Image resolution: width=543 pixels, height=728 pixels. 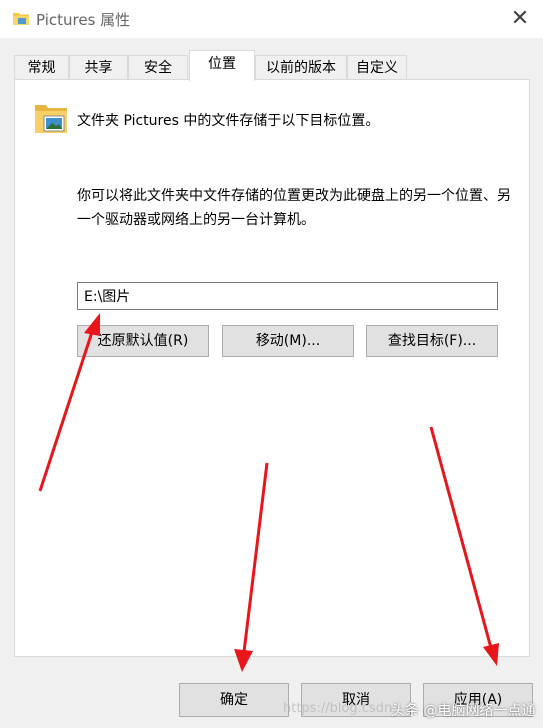 I want to click on tab-strip: 常规 共享 安全 位置 以前的版本 自定义, so click(x=274, y=65).